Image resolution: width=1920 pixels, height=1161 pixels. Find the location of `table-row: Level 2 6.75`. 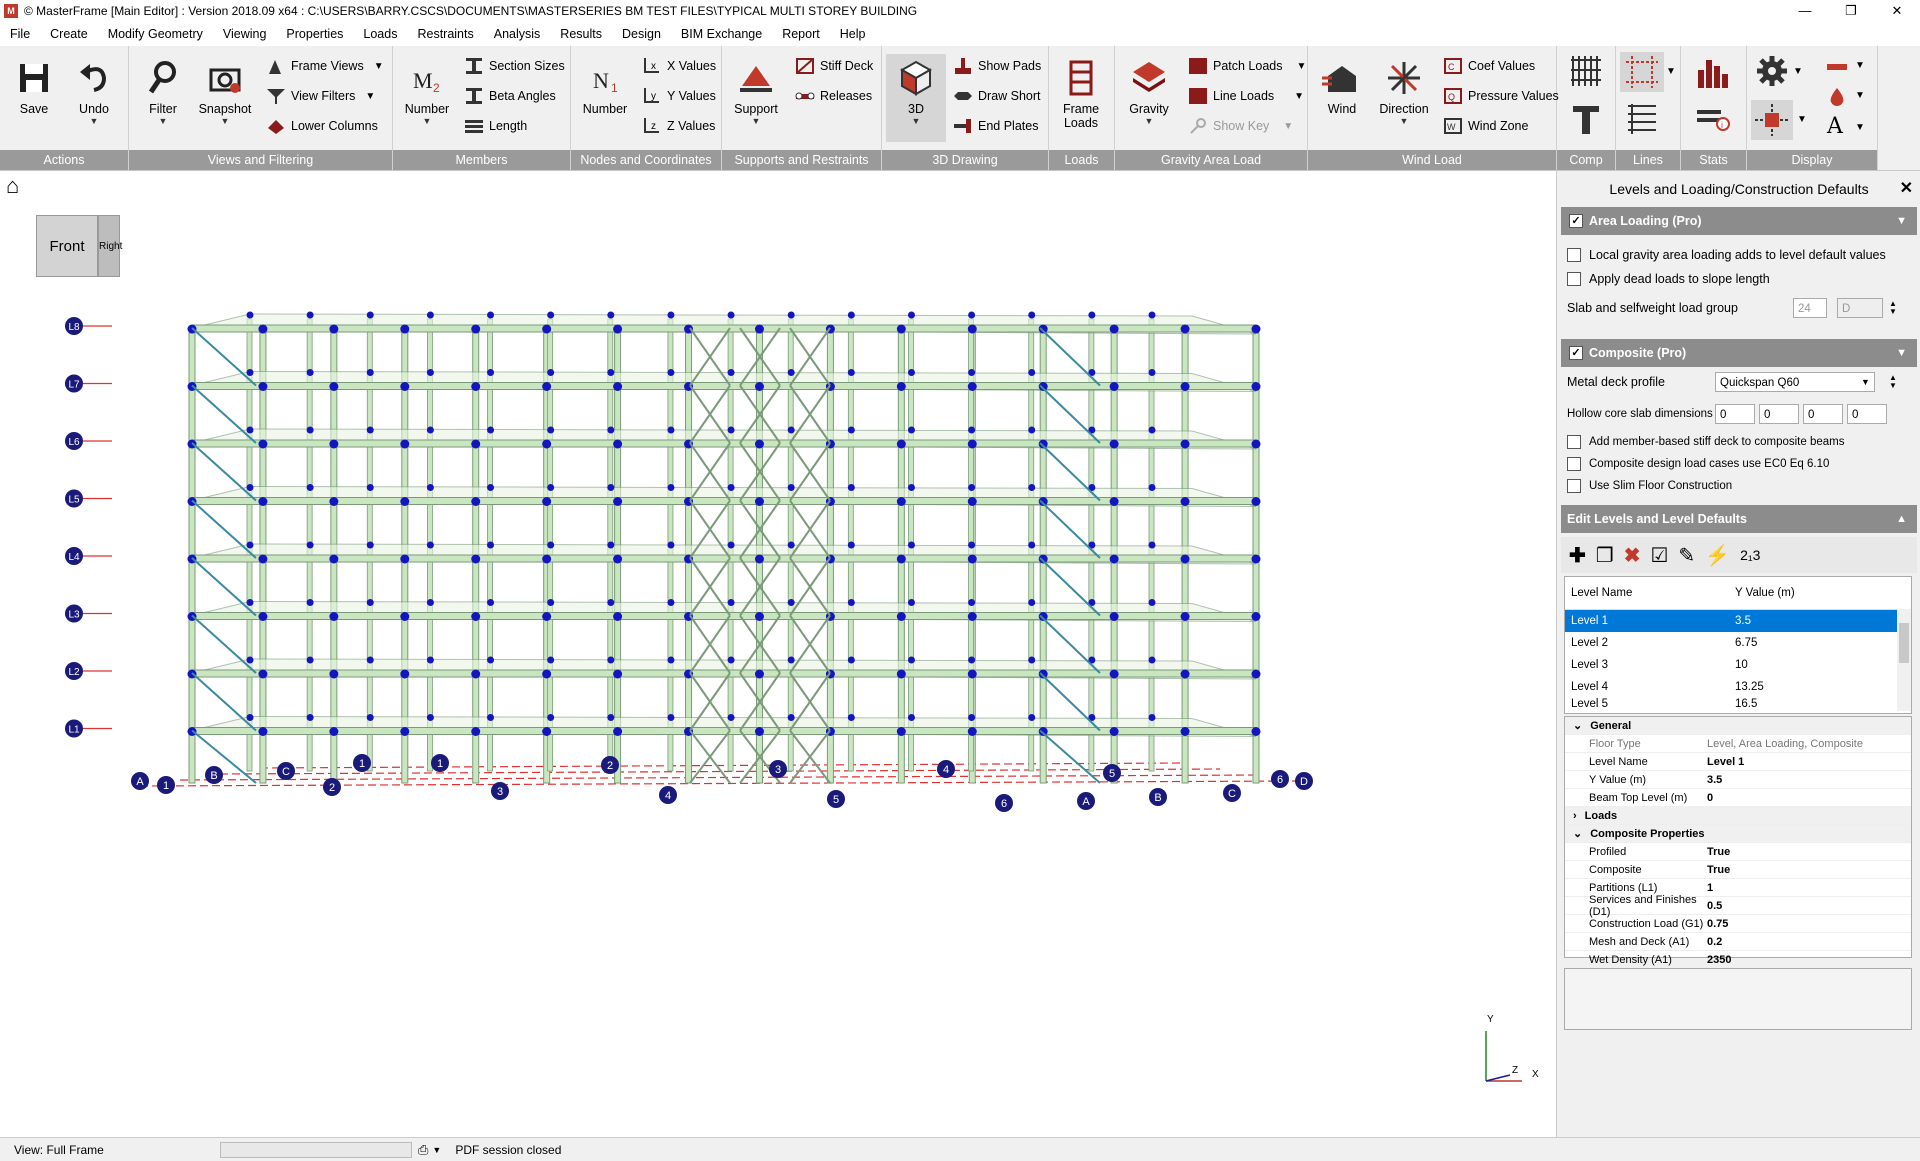

table-row: Level 2 6.75 is located at coordinates (1738, 643).